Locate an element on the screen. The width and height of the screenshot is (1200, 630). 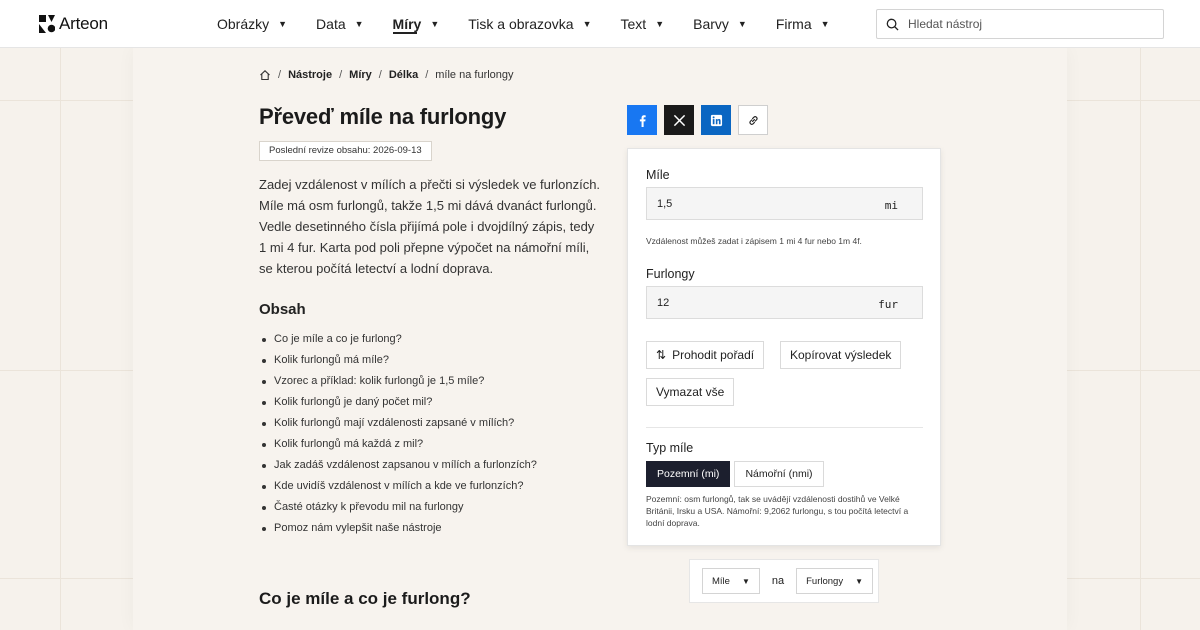
swap-button: ⇅ Prohodit pořadí is located at coordinates (705, 355).